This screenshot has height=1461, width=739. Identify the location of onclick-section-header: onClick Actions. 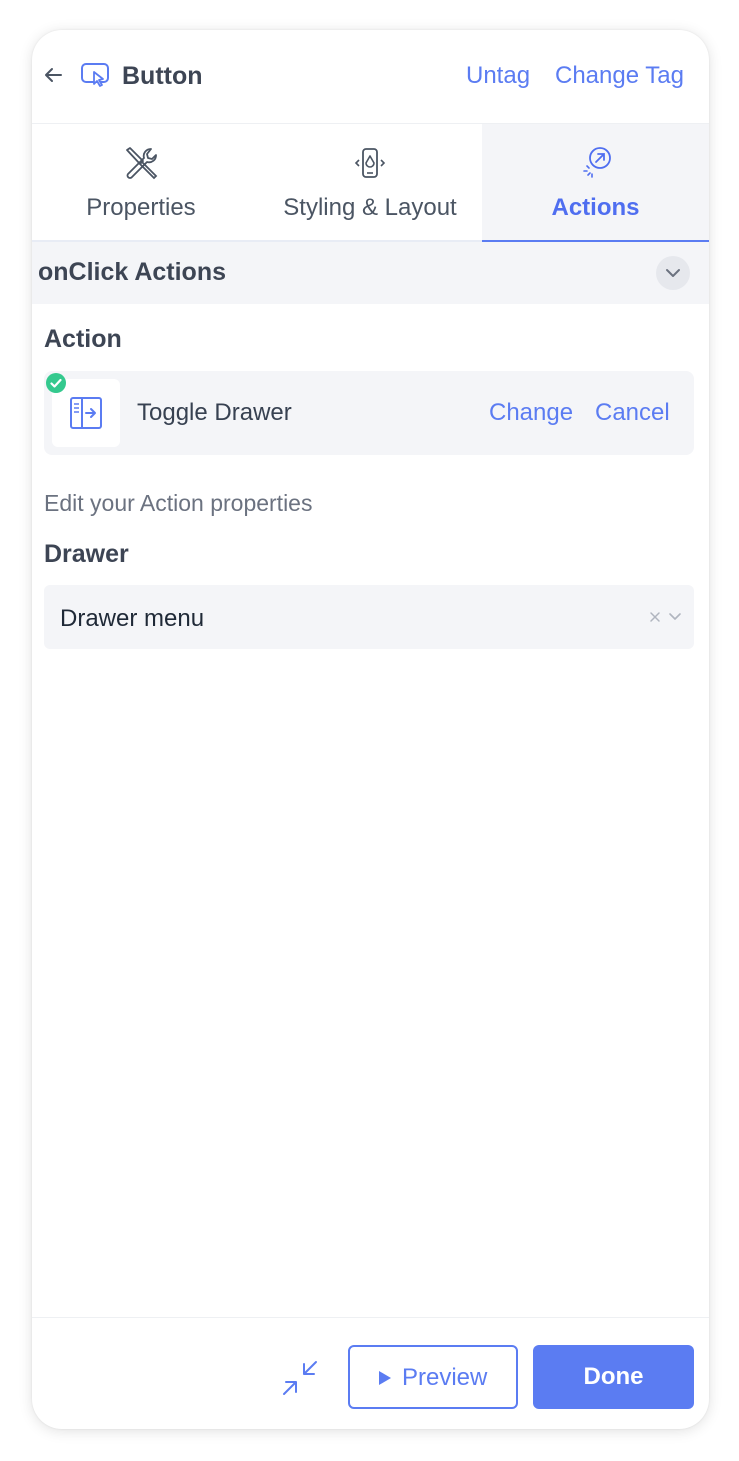
(370, 273).